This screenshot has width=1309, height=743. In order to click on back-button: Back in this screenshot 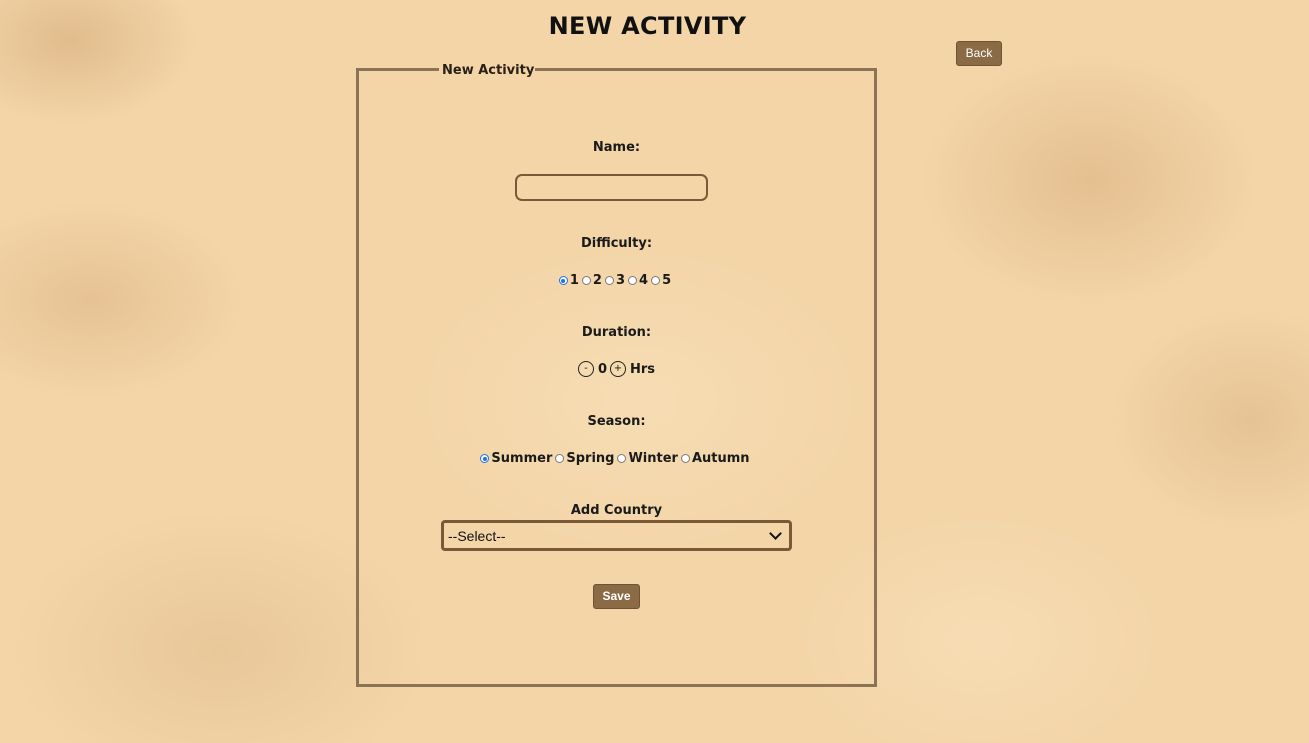, I will do `click(979, 53)`.